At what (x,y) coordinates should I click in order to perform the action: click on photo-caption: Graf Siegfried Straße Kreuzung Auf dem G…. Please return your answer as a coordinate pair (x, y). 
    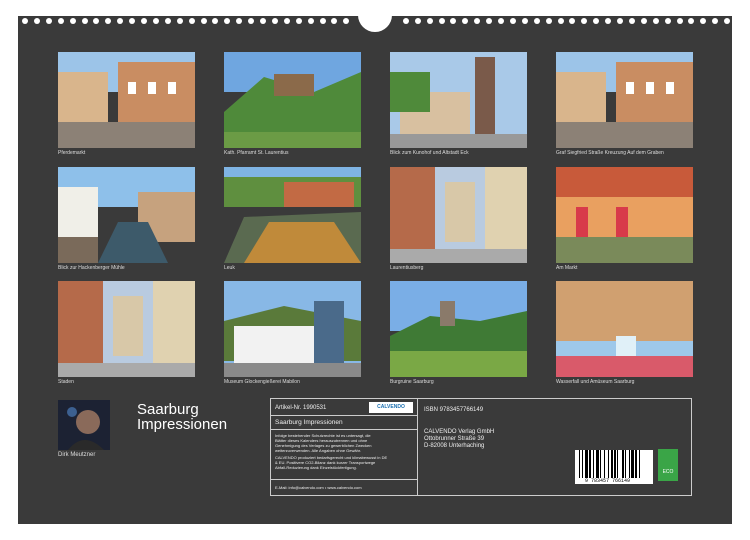
    Looking at the image, I should click on (610, 153).